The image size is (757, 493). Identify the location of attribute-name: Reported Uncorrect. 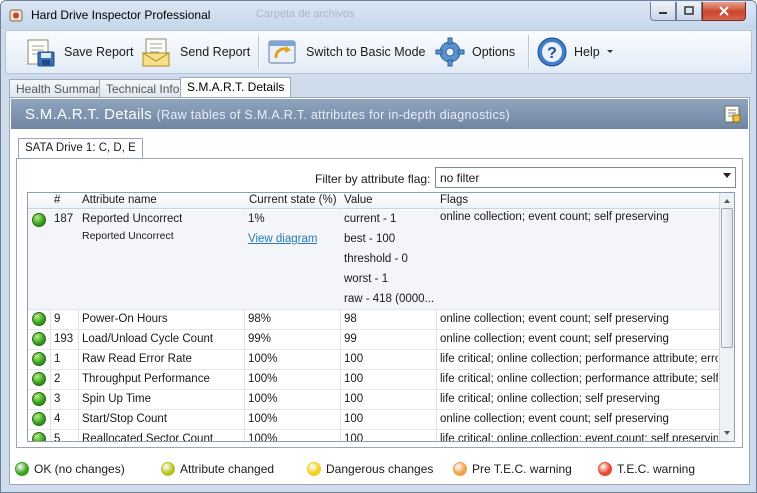
(132, 219).